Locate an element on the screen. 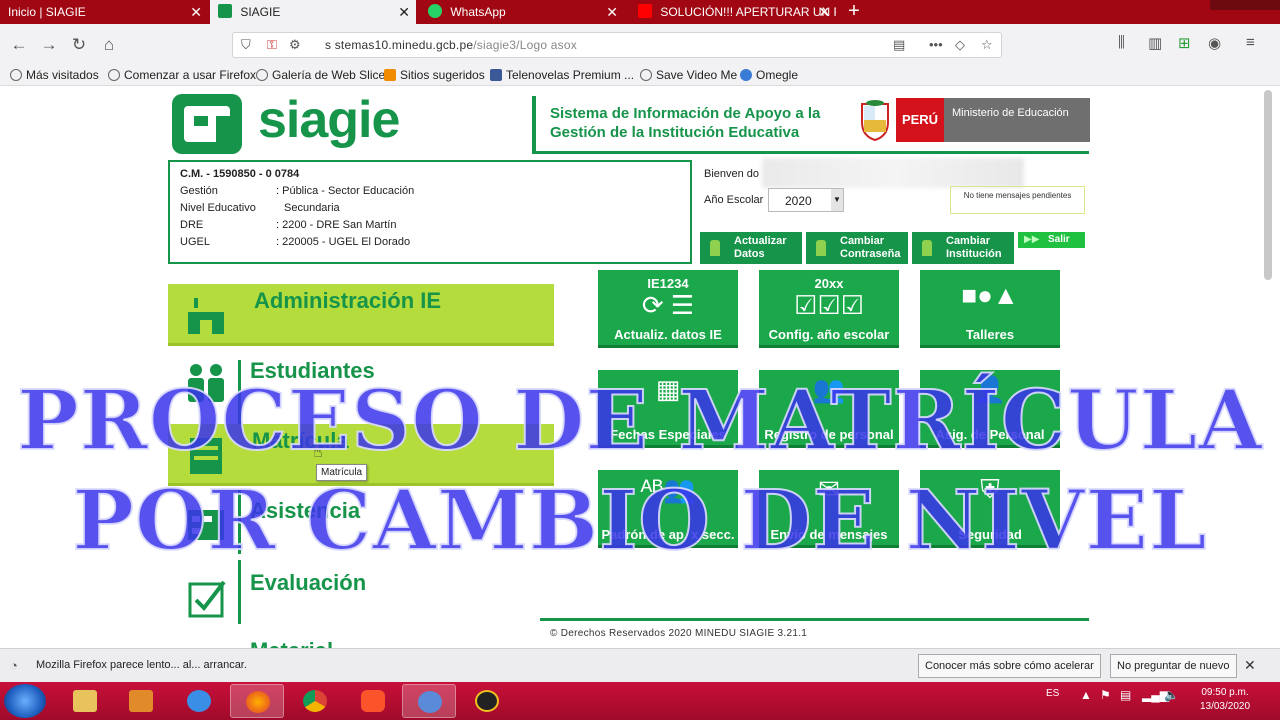  cambiar-institucion-button: Cambiar Institución is located at coordinates (963, 248).